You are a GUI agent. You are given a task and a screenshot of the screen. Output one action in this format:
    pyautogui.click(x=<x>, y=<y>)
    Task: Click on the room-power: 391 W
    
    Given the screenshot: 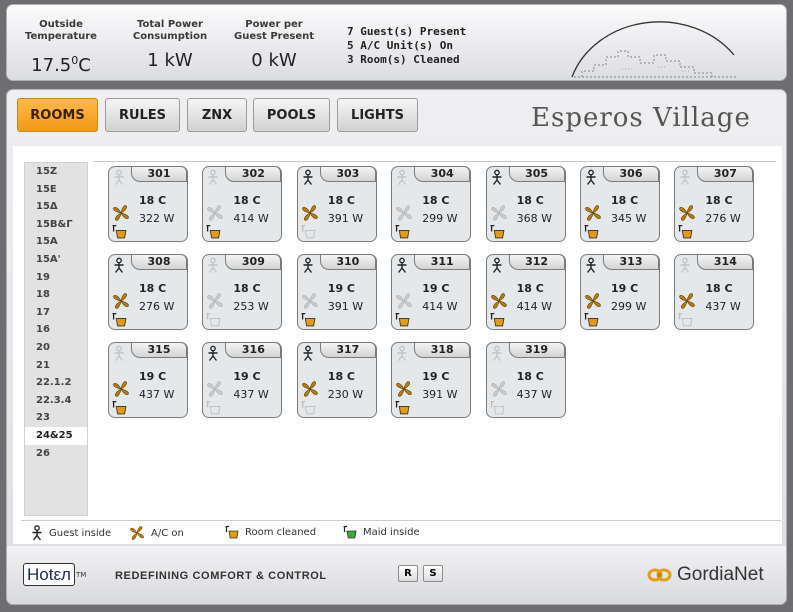 What is the action you would take?
    pyautogui.click(x=440, y=394)
    